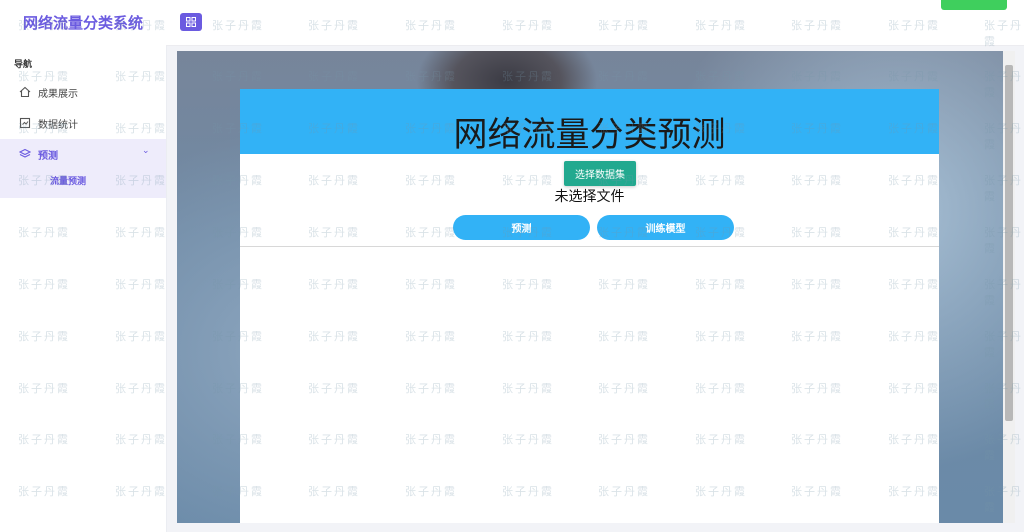  I want to click on chart-icon, so click(25, 123).